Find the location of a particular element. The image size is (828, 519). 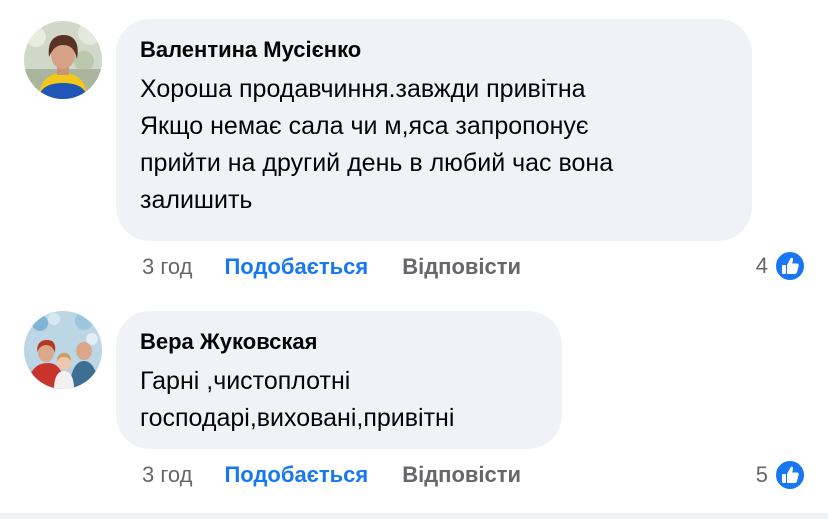

comment-author: Вера Жуковская is located at coordinates (339, 342).